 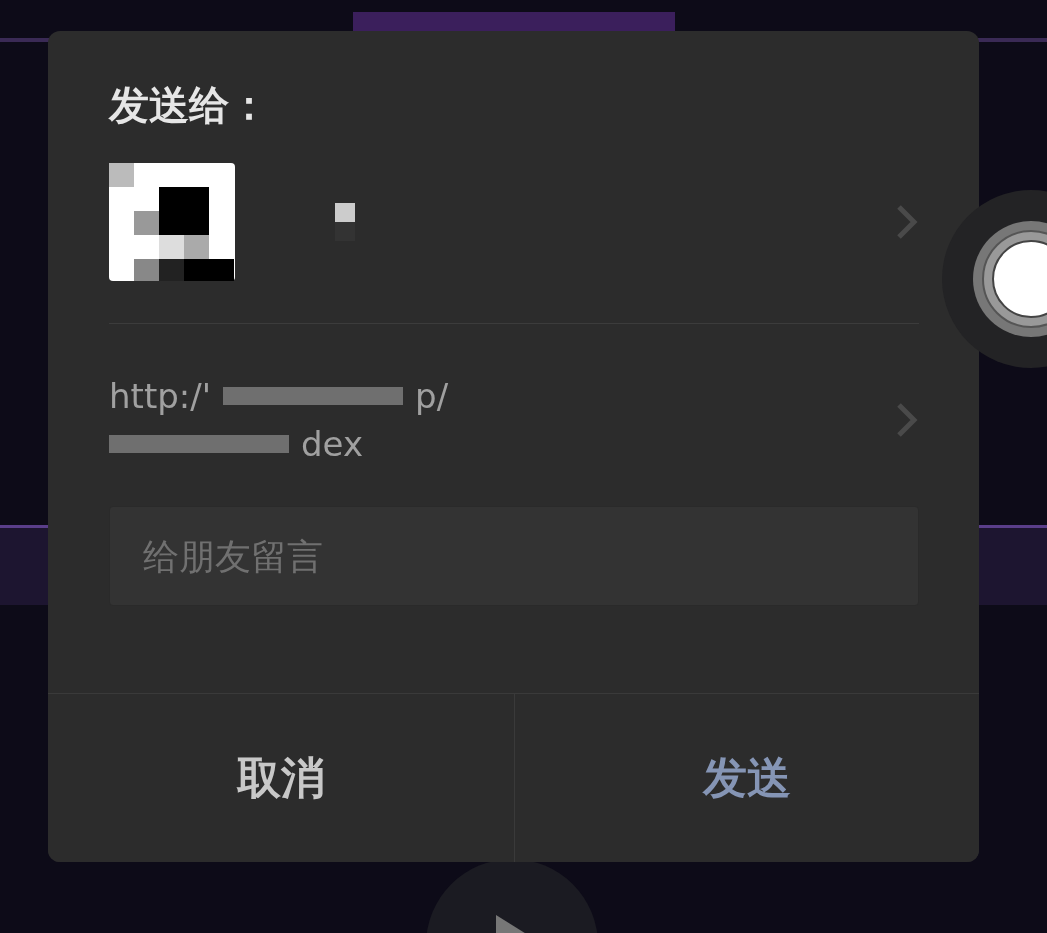 What do you see at coordinates (432, 396) in the screenshot?
I see `link-text: p/` at bounding box center [432, 396].